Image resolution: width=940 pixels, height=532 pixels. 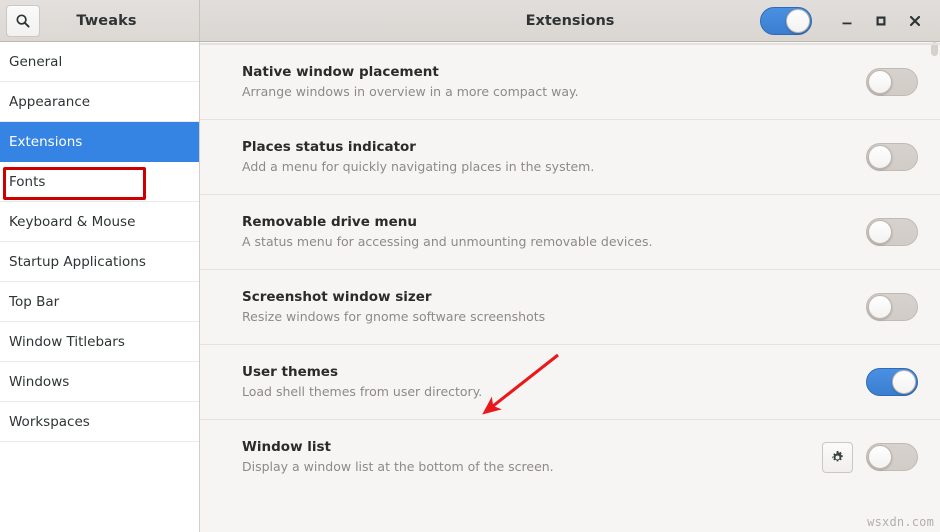 What do you see at coordinates (99, 422) in the screenshot?
I see `sidebar-item-workspaces: Workspaces` at bounding box center [99, 422].